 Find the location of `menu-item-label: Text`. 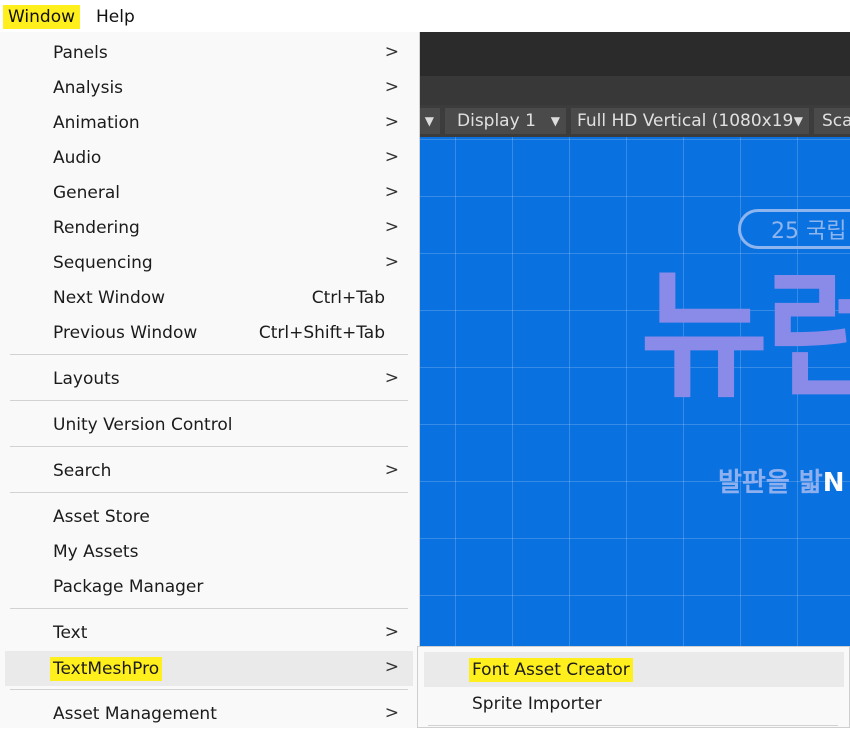

menu-item-label: Text is located at coordinates (70, 633).